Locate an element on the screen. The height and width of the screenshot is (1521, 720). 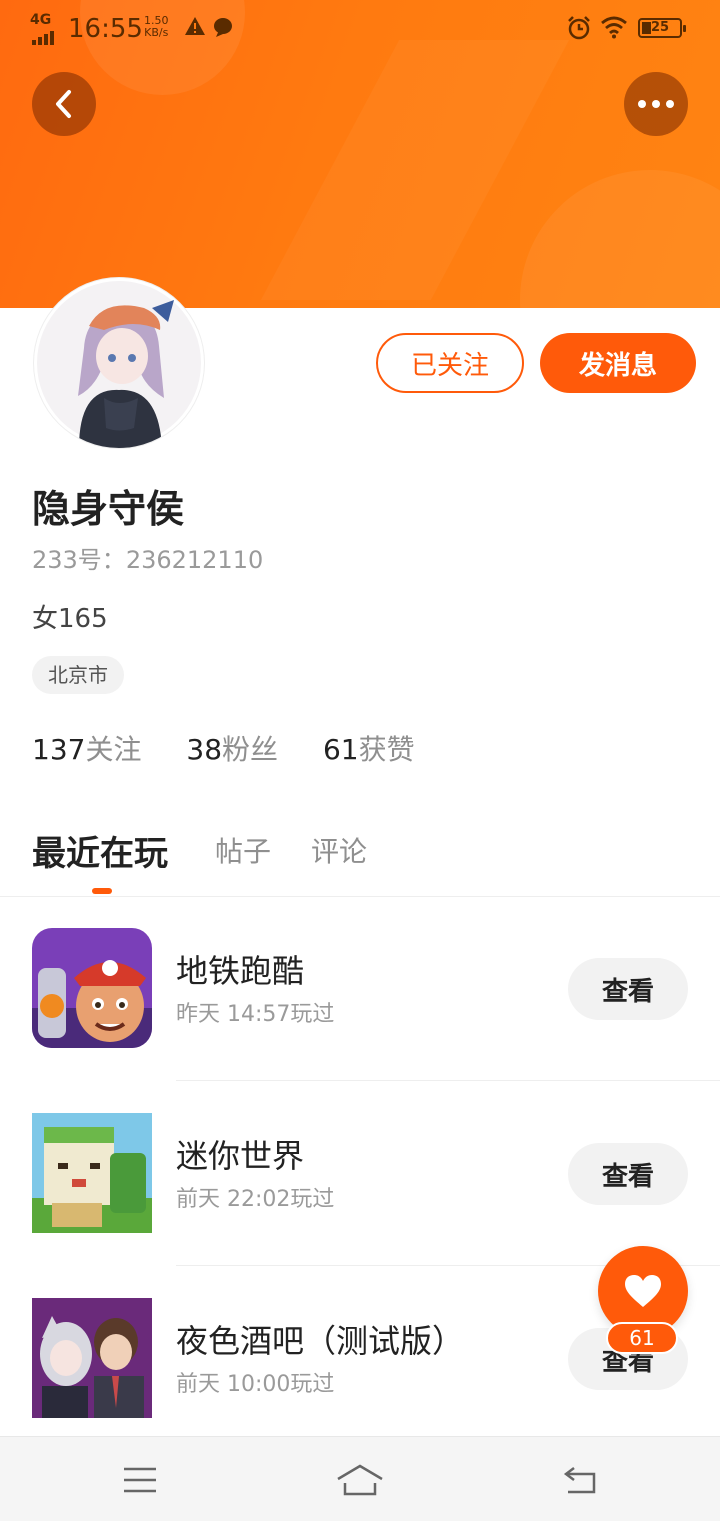
signal-icon is located at coordinates (44, 35).